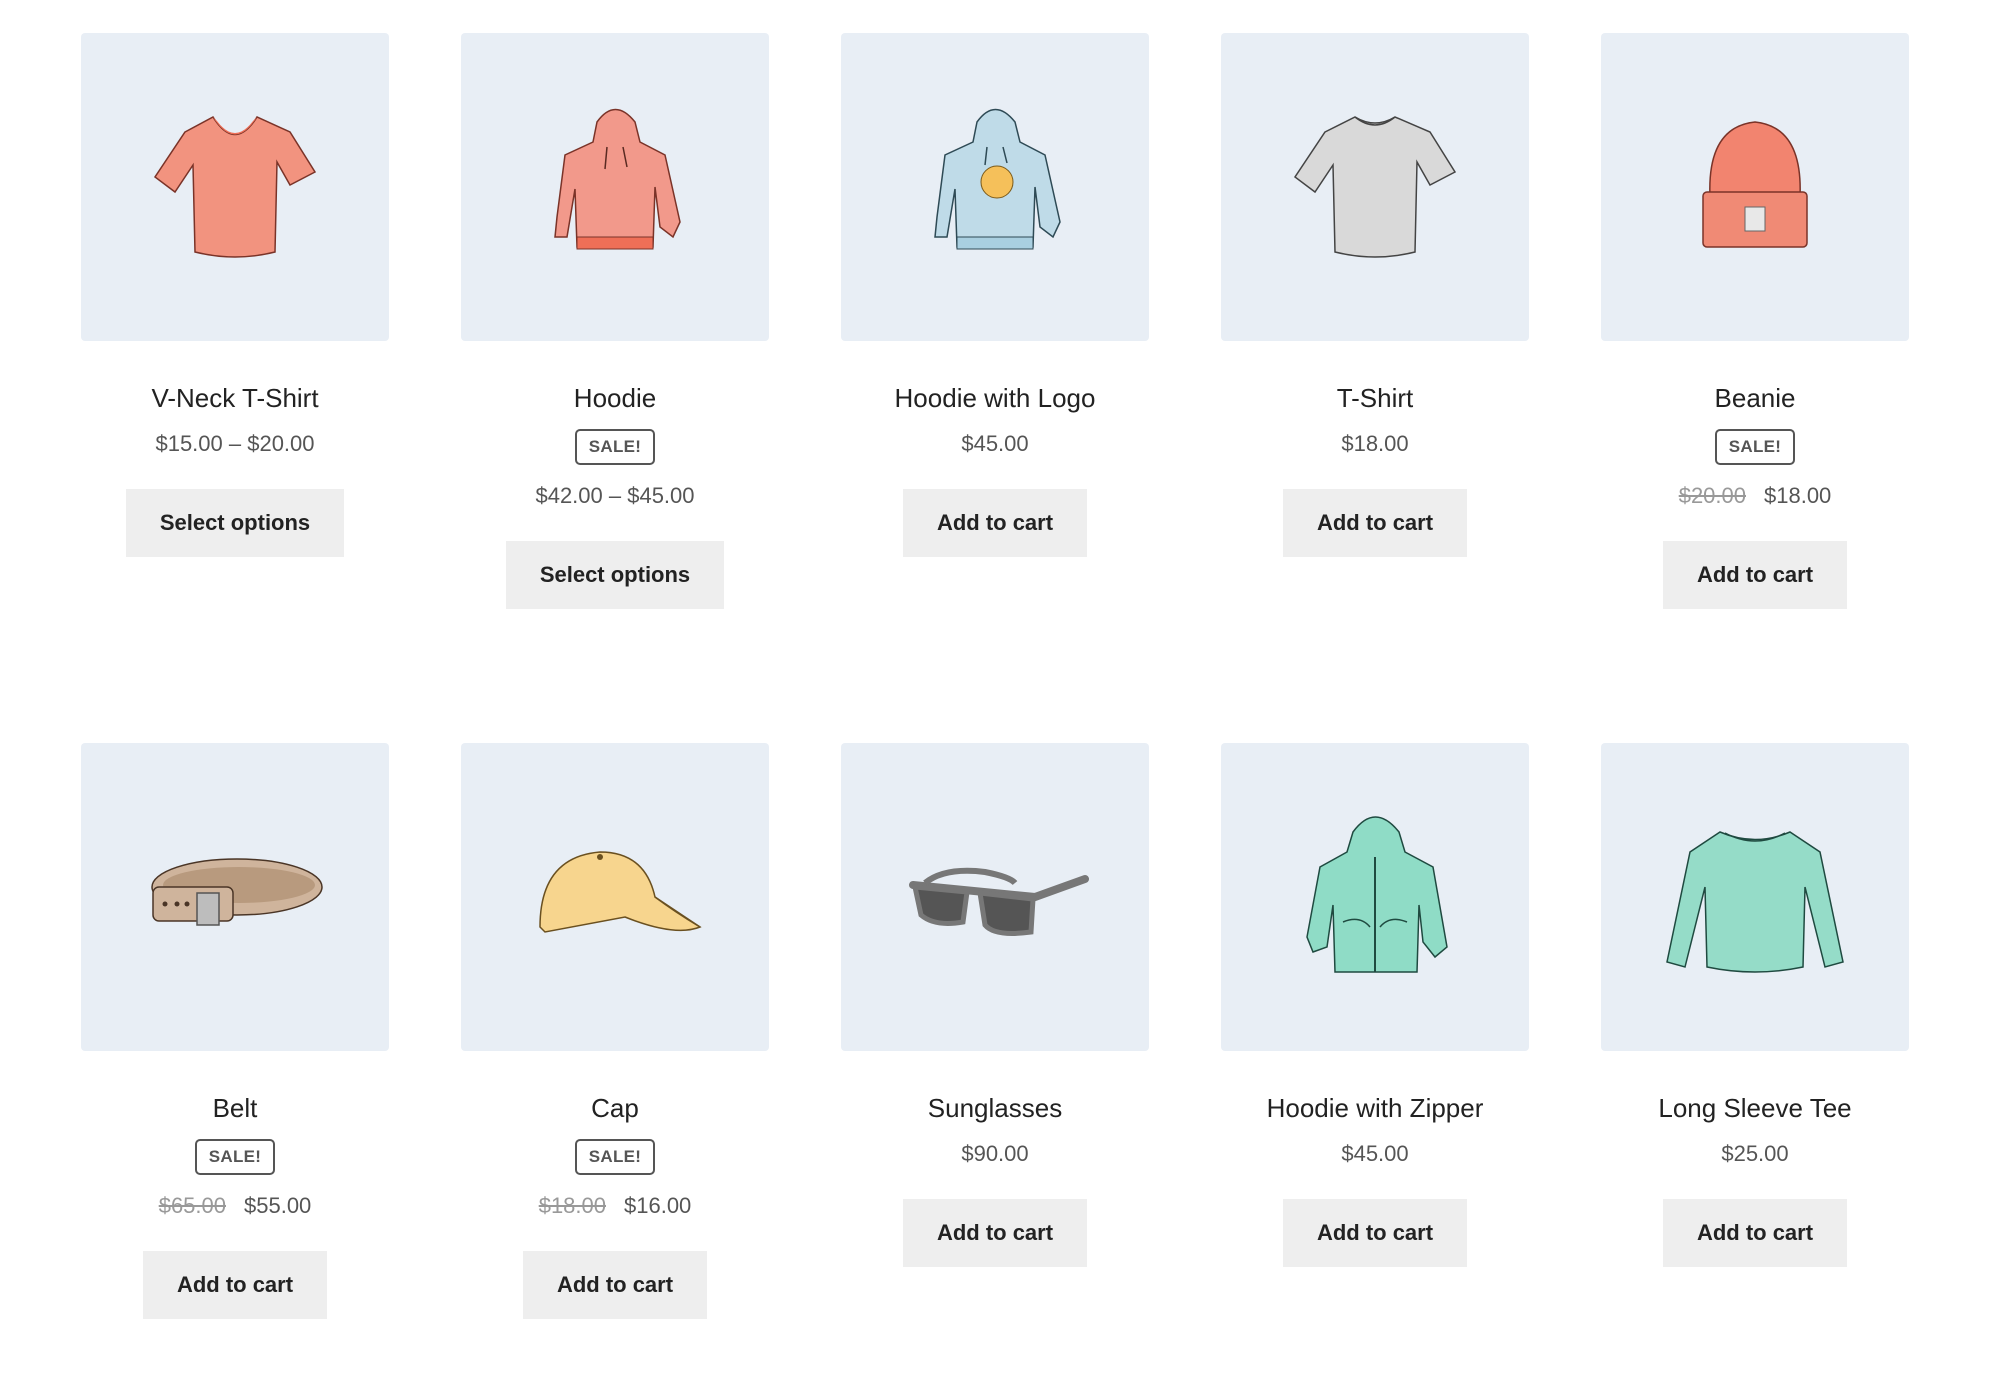 This screenshot has width=2000, height=1397. What do you see at coordinates (995, 398) in the screenshot?
I see `product-title: Hoodie with Logo` at bounding box center [995, 398].